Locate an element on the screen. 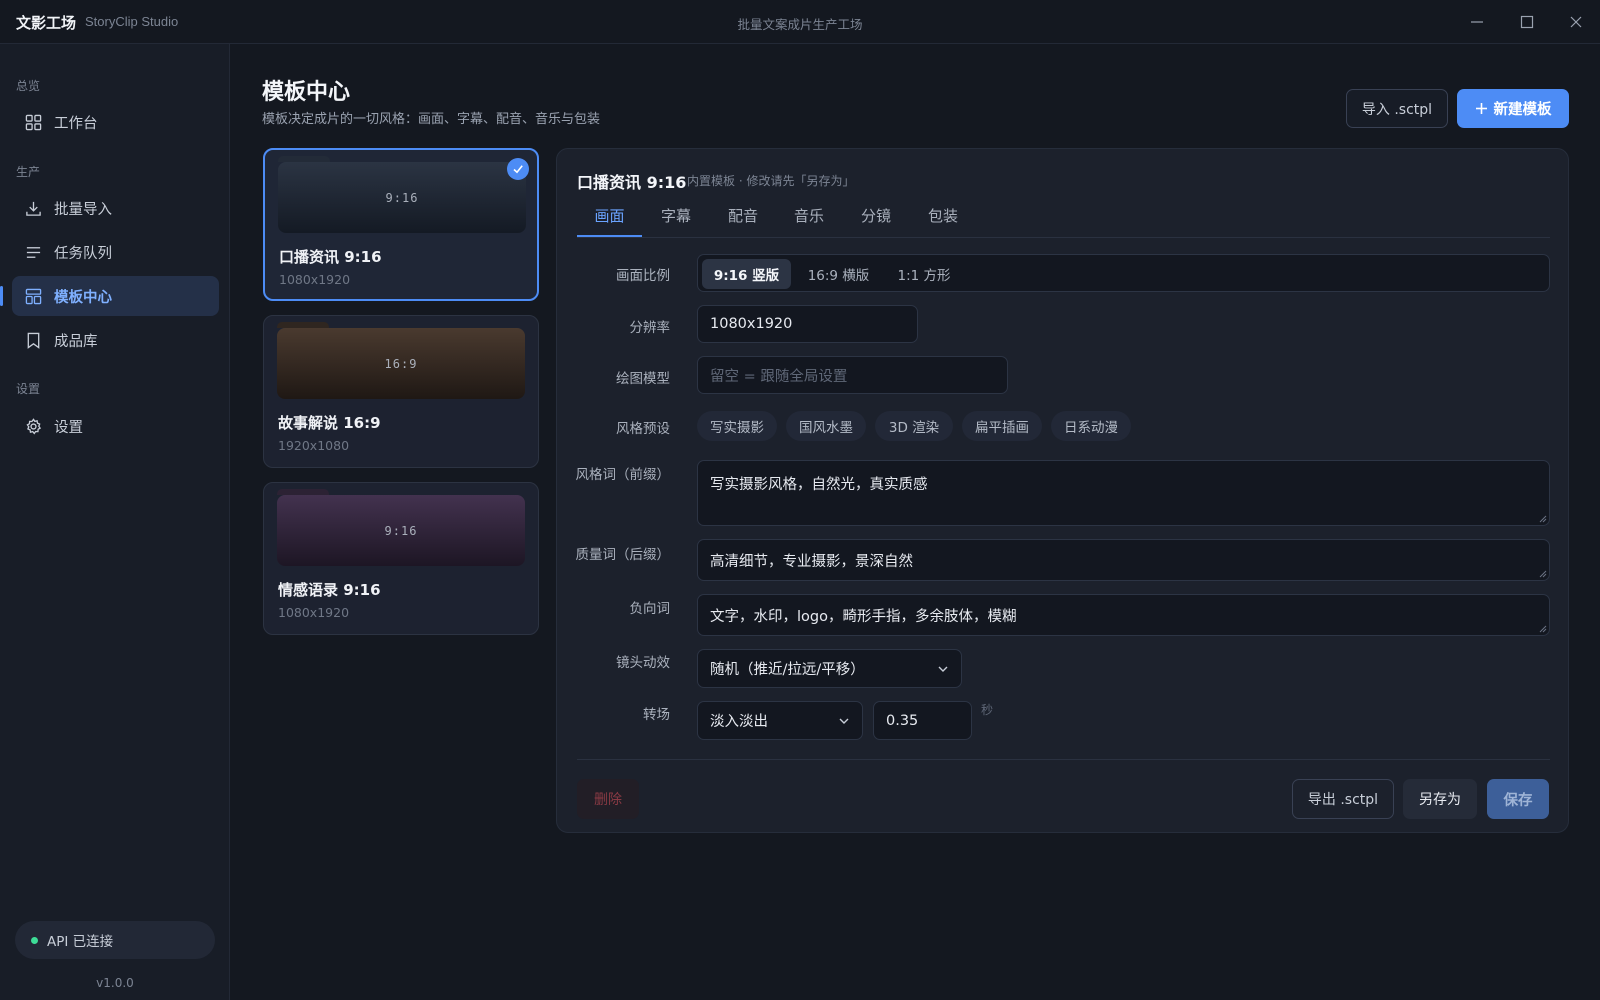  template-card: 16:9 故事解说 16:9 1920x1080 is located at coordinates (401, 391).